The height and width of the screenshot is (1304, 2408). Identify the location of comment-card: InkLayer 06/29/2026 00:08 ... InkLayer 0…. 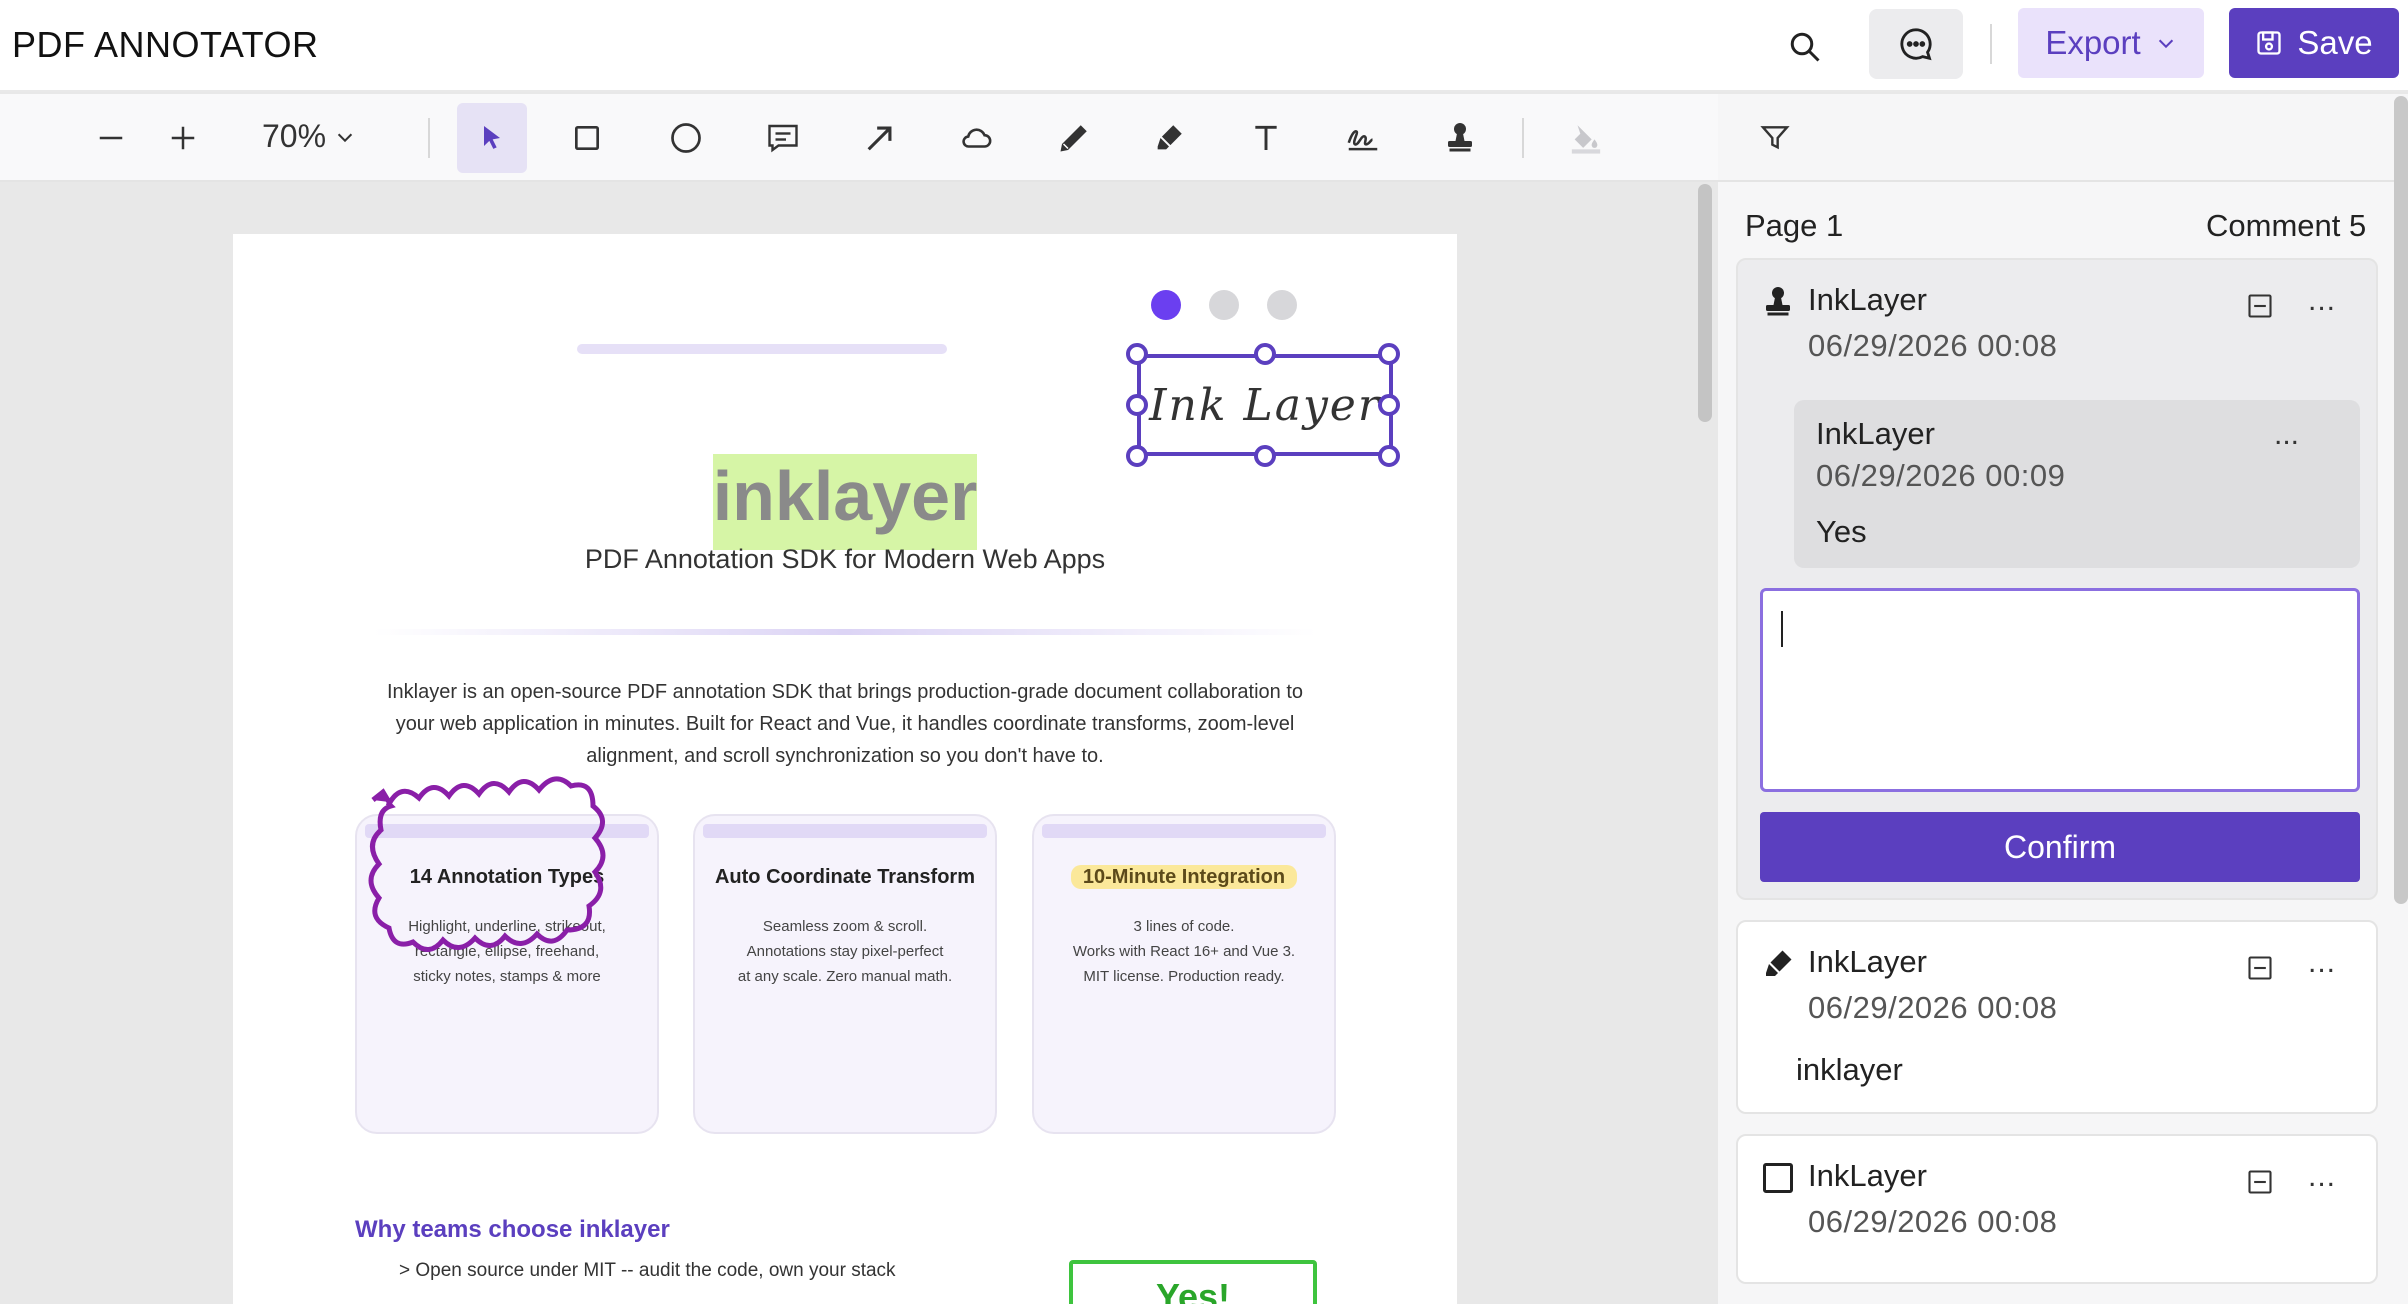
(2057, 579).